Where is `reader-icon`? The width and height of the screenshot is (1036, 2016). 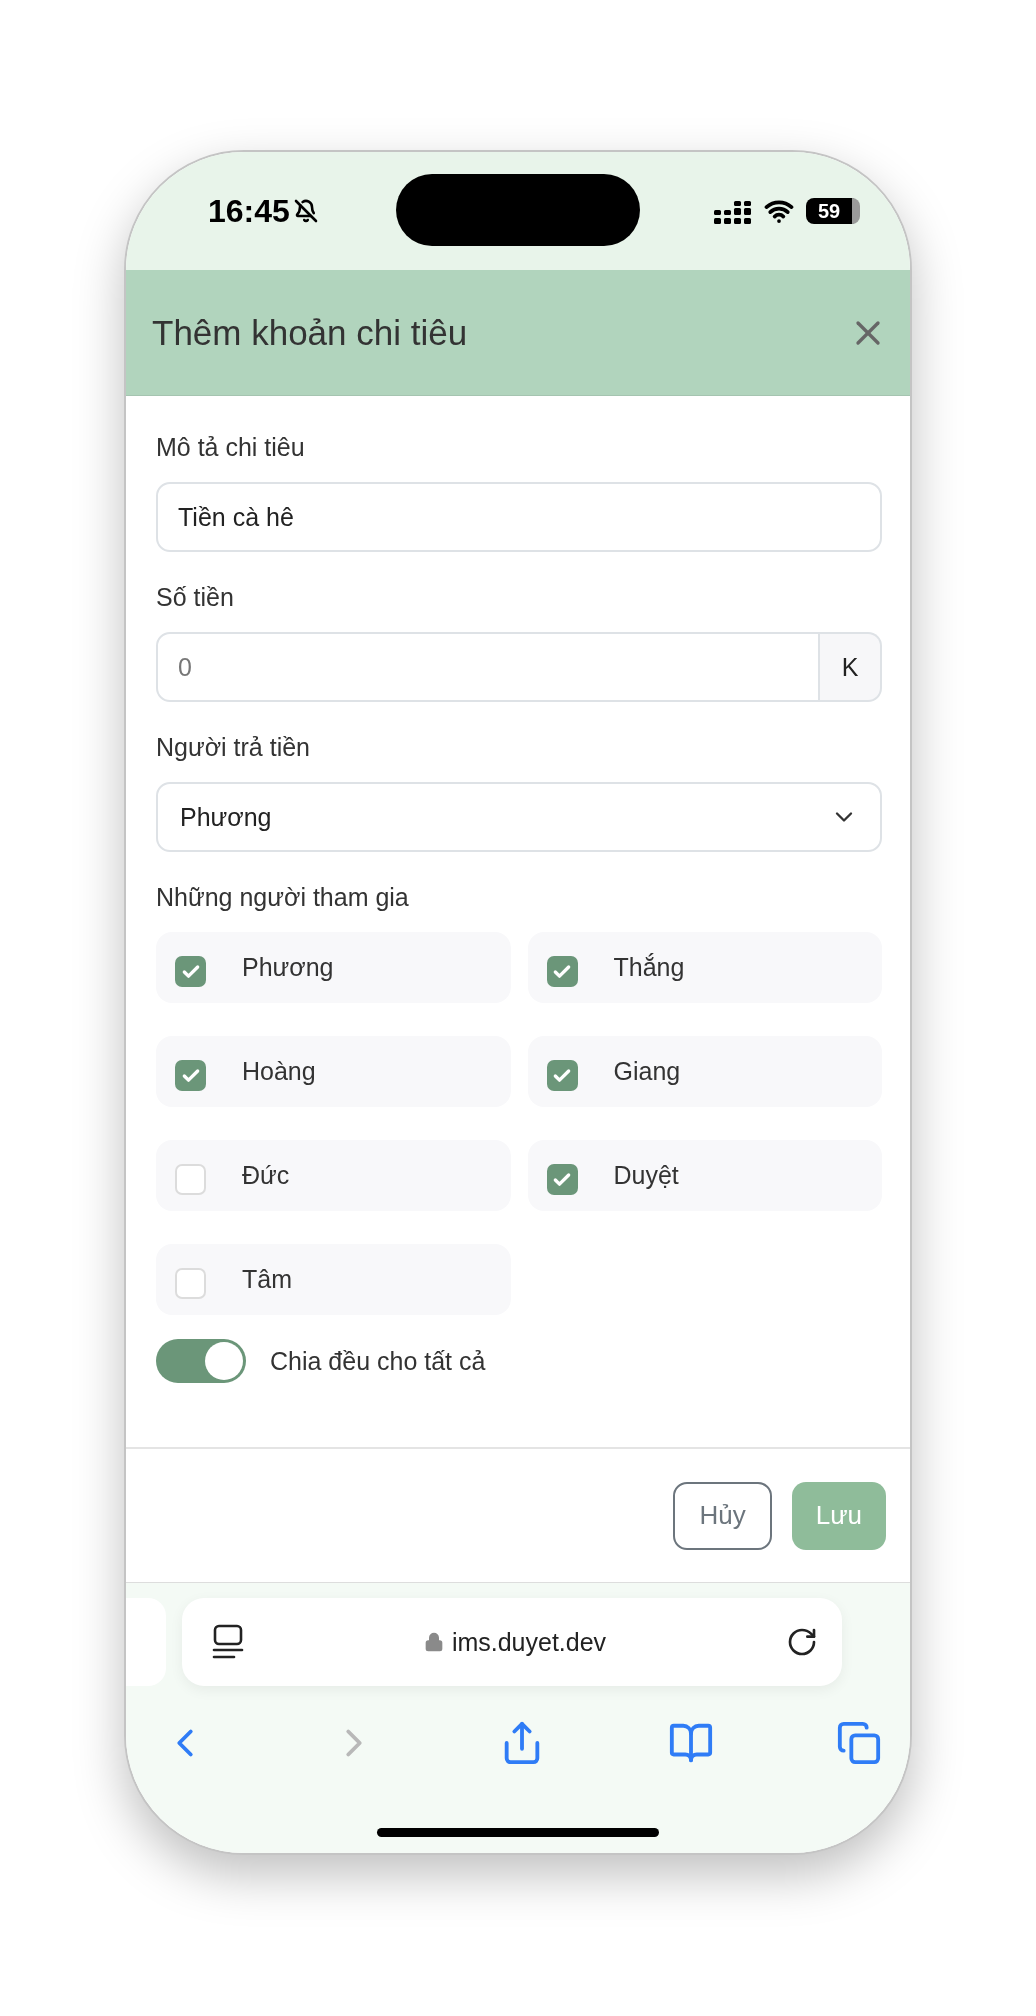
reader-icon is located at coordinates (228, 1642).